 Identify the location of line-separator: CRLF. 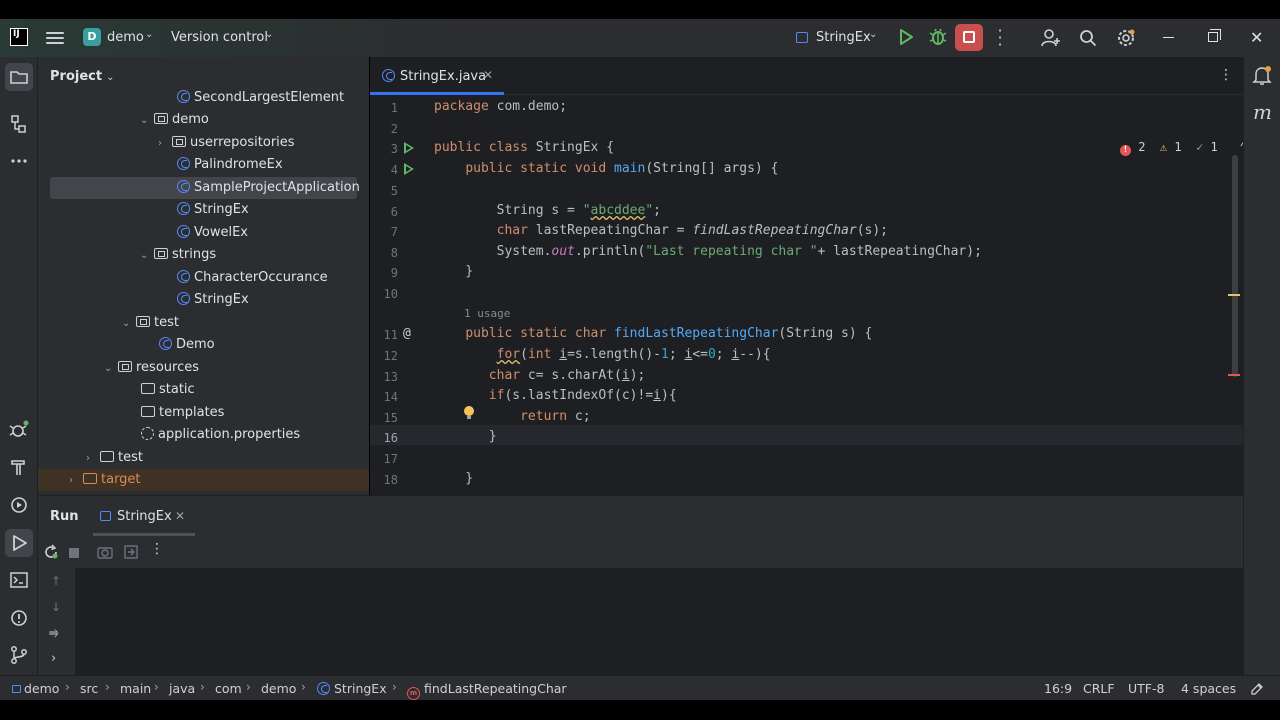
(1099, 688).